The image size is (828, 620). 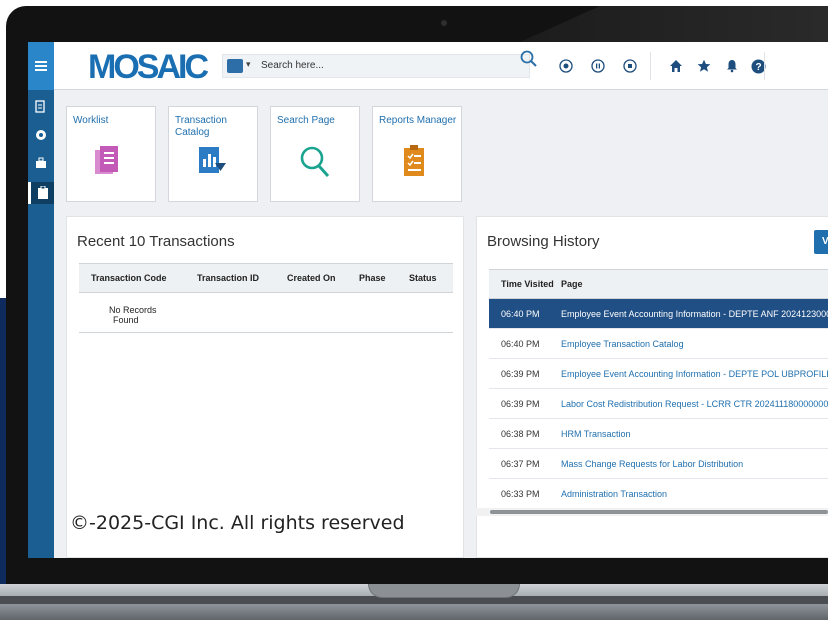 I want to click on menu-icon, so click(x=41, y=66).